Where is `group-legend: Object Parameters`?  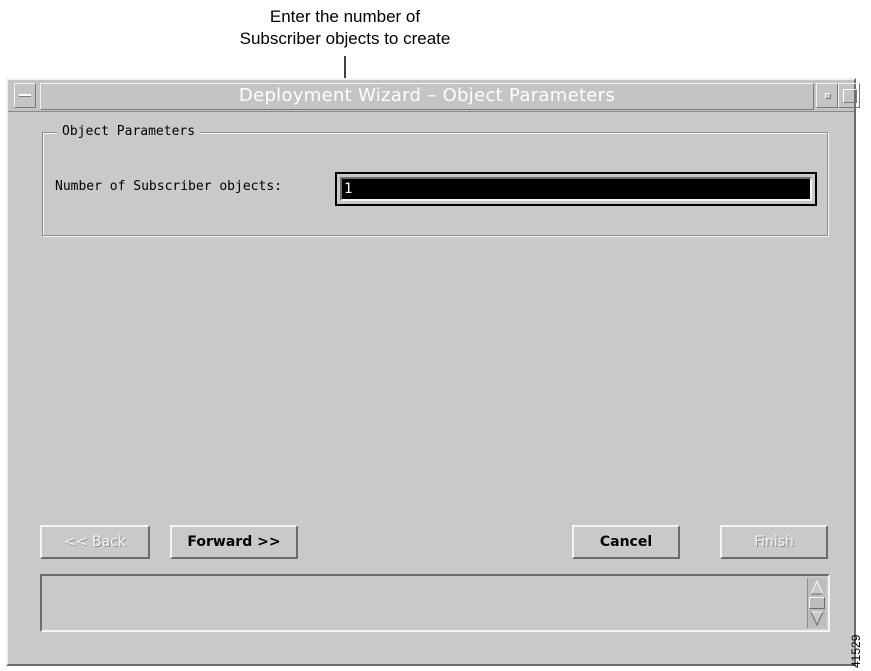 group-legend: Object Parameters is located at coordinates (129, 132).